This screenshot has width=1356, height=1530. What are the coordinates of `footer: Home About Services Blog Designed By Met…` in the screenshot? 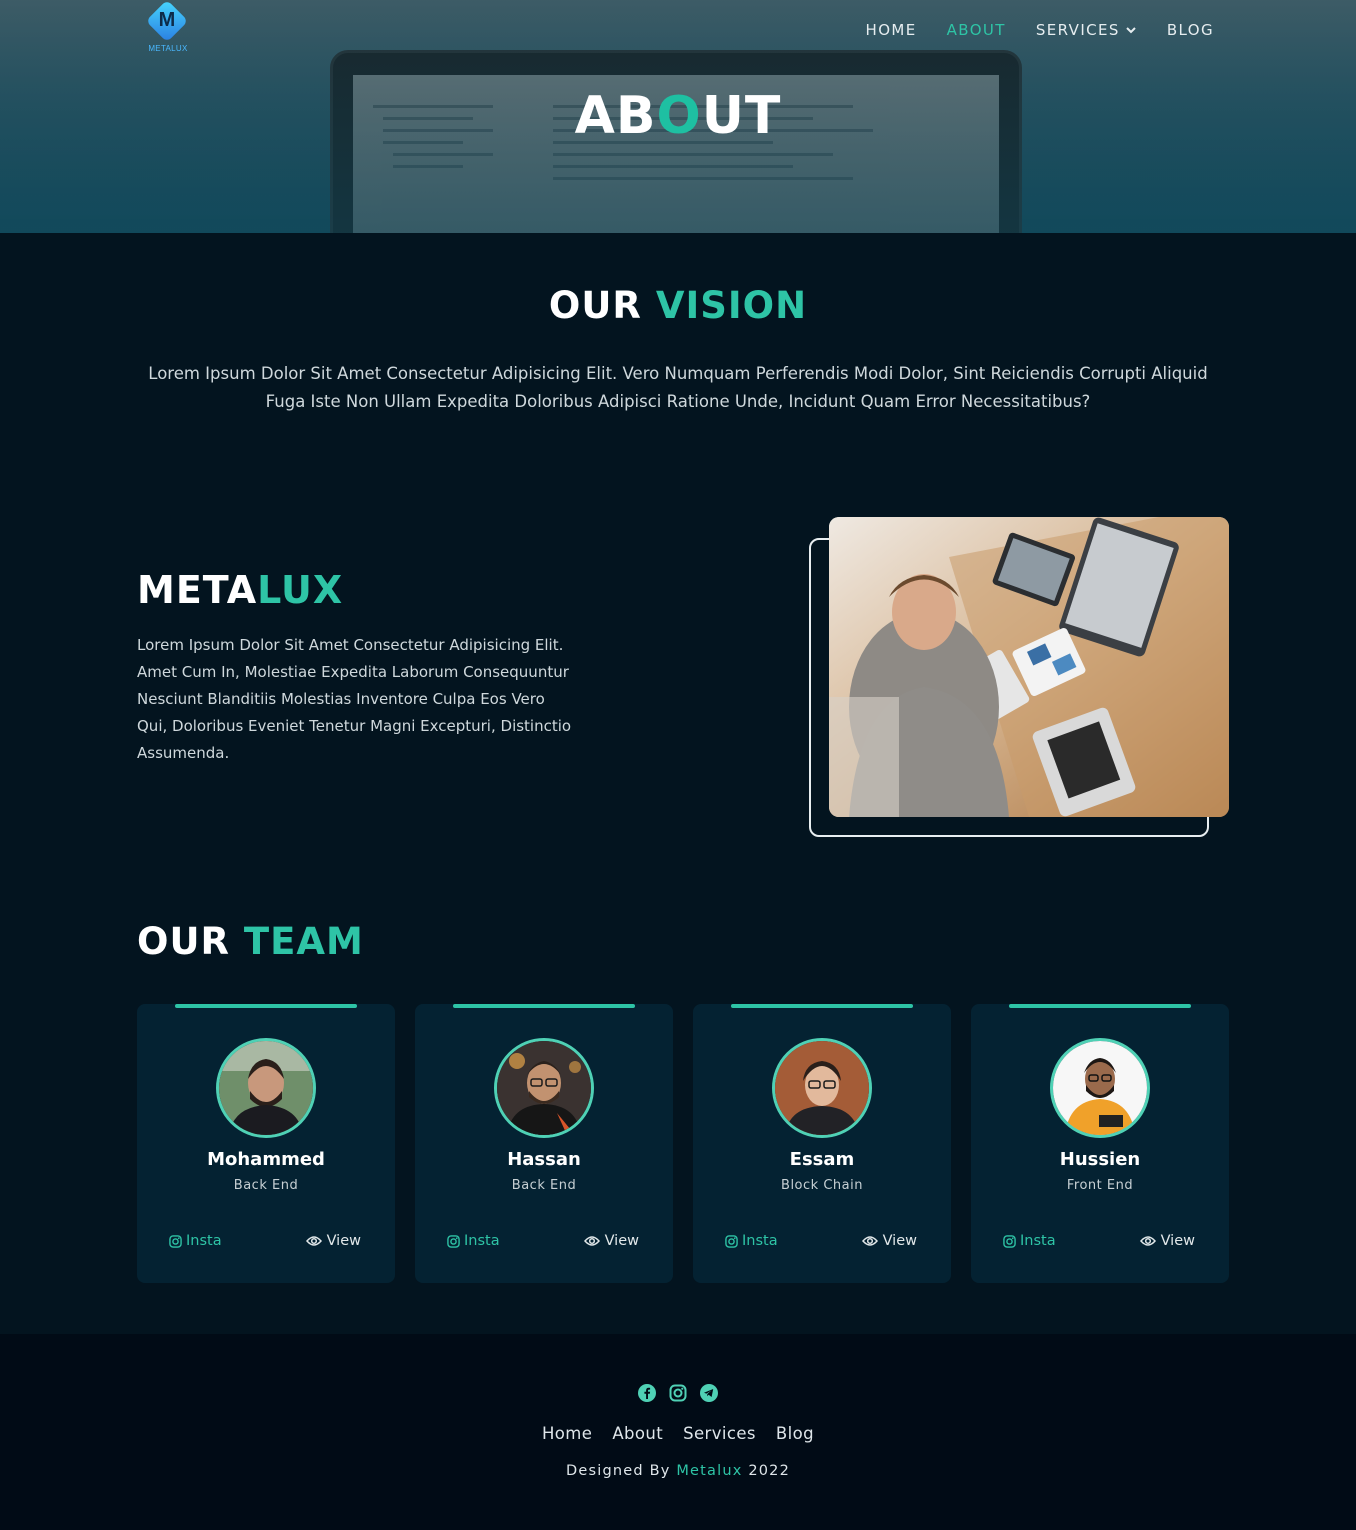 It's located at (678, 1432).